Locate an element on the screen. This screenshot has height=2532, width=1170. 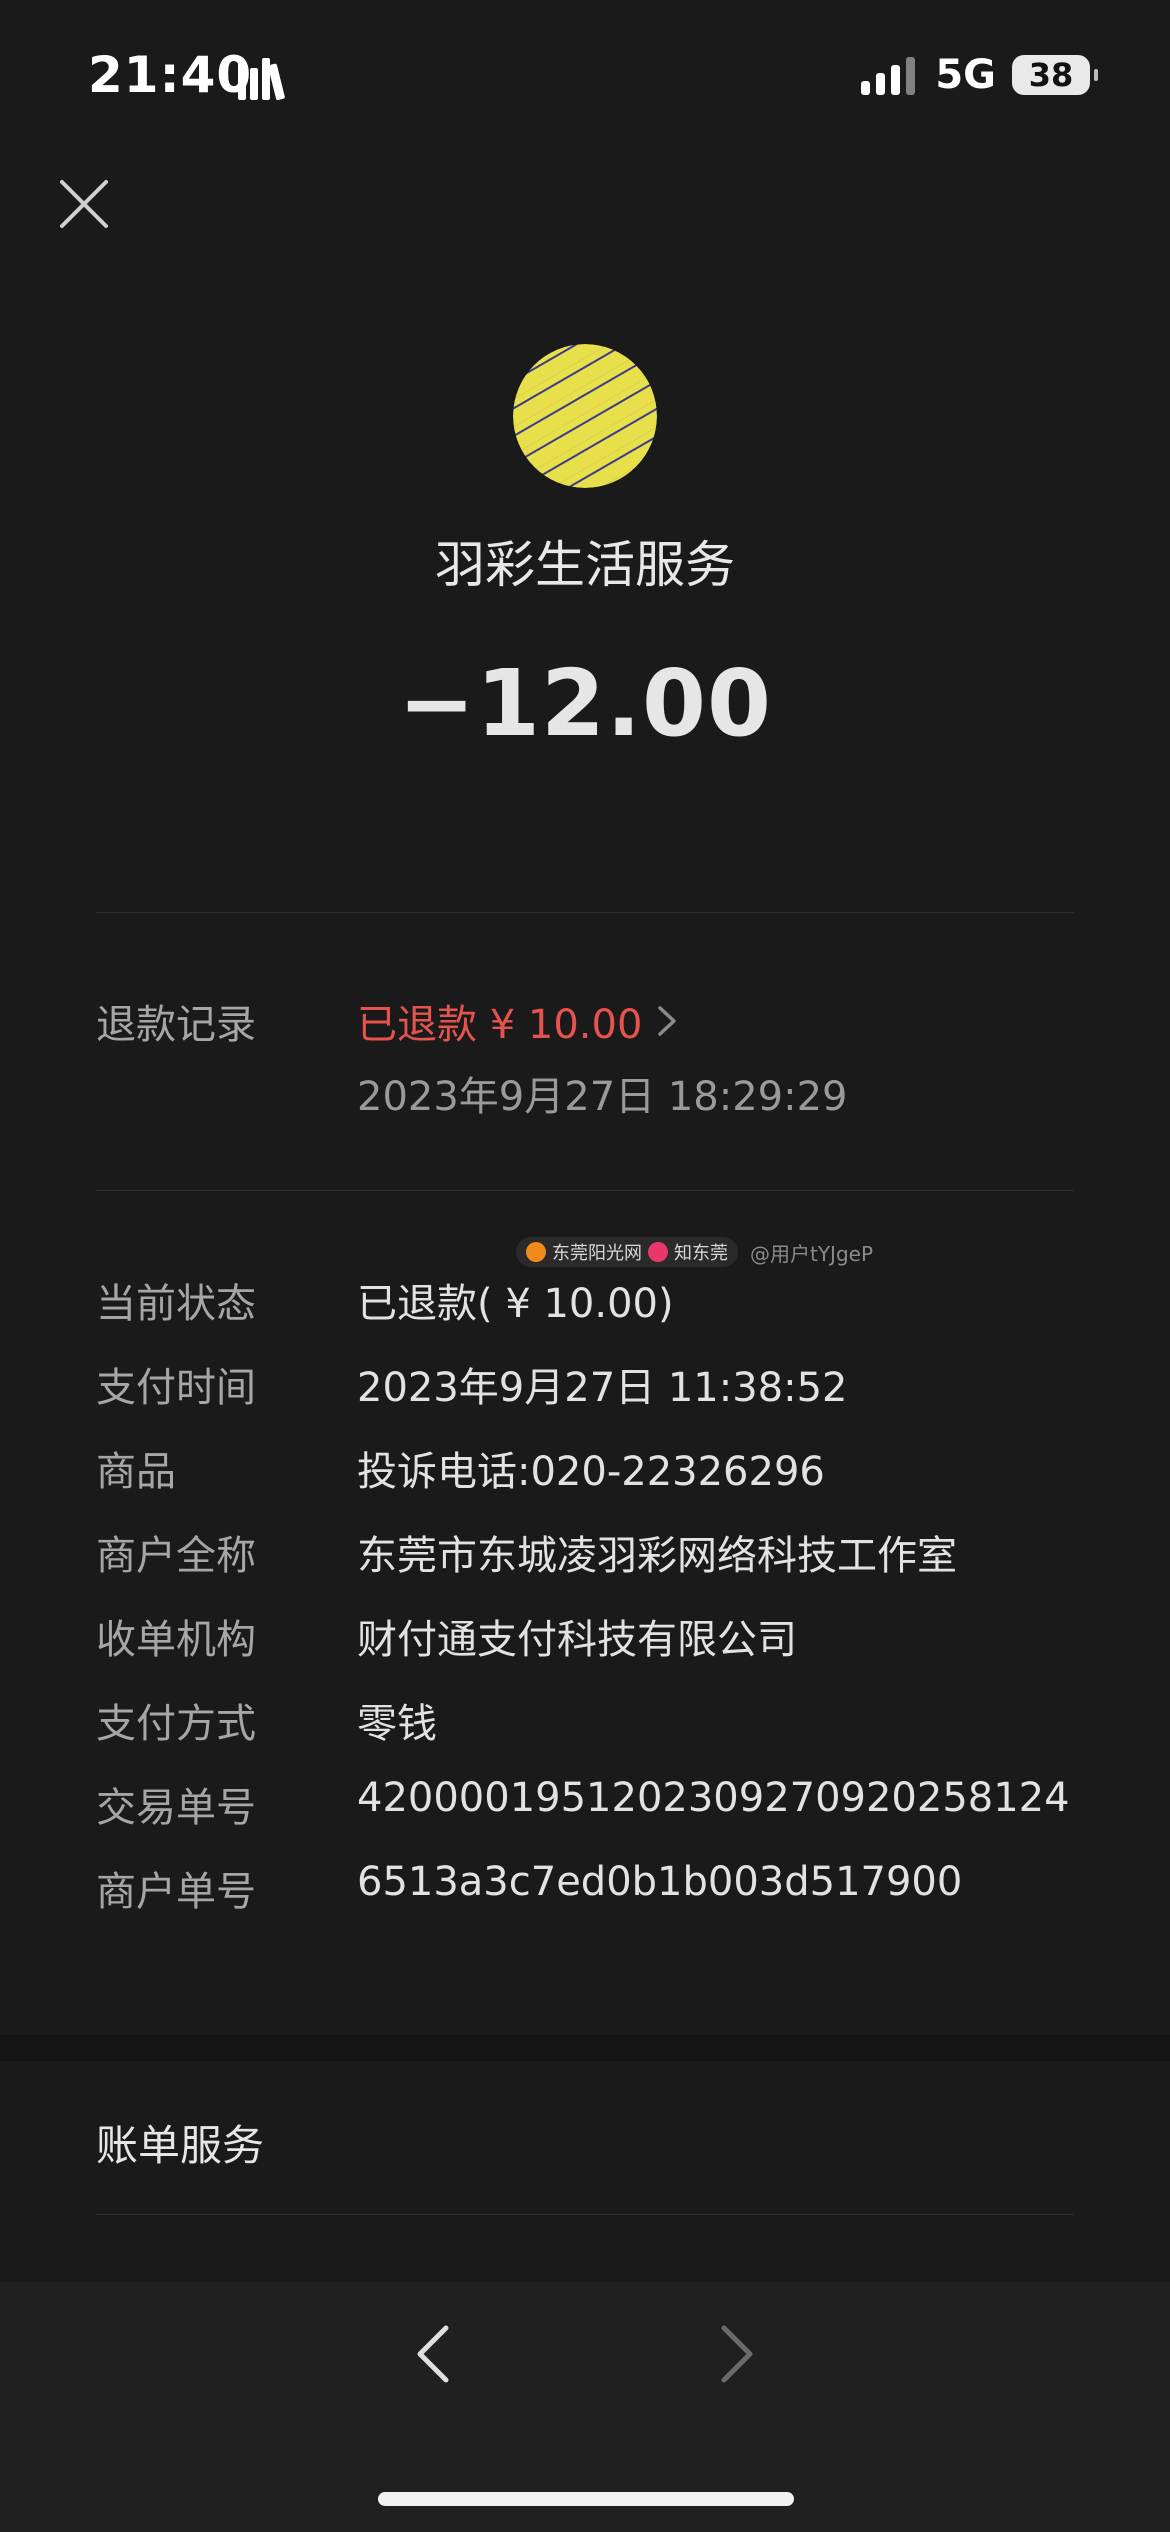
status-time: 21:40 is located at coordinates (170, 75).